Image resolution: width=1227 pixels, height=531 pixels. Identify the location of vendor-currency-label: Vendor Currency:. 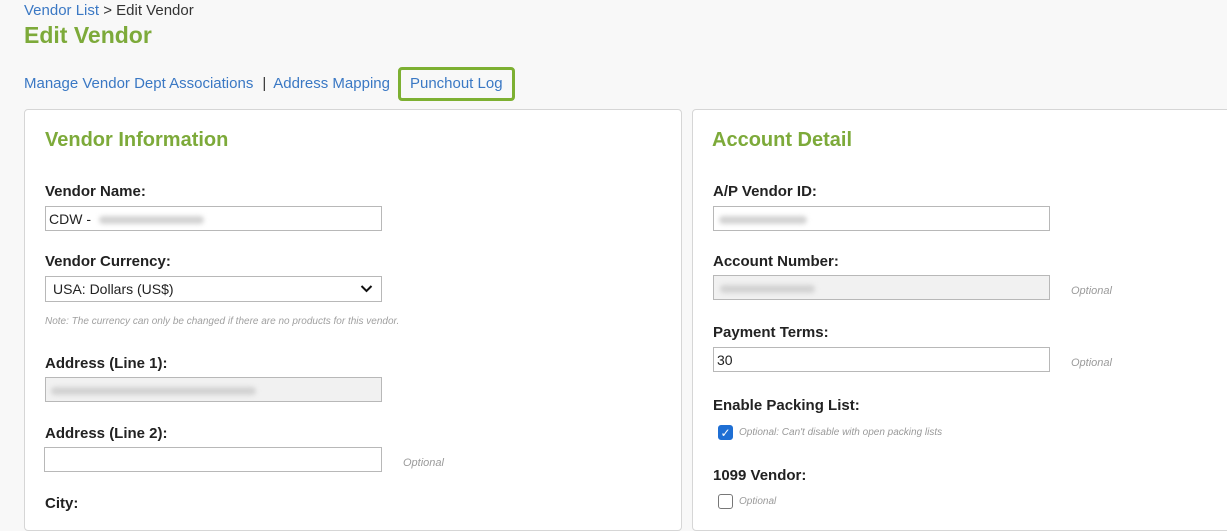
(108, 261).